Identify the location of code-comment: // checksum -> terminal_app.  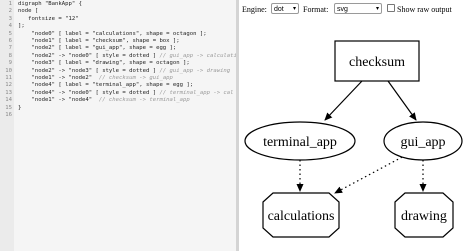
(141, 100).